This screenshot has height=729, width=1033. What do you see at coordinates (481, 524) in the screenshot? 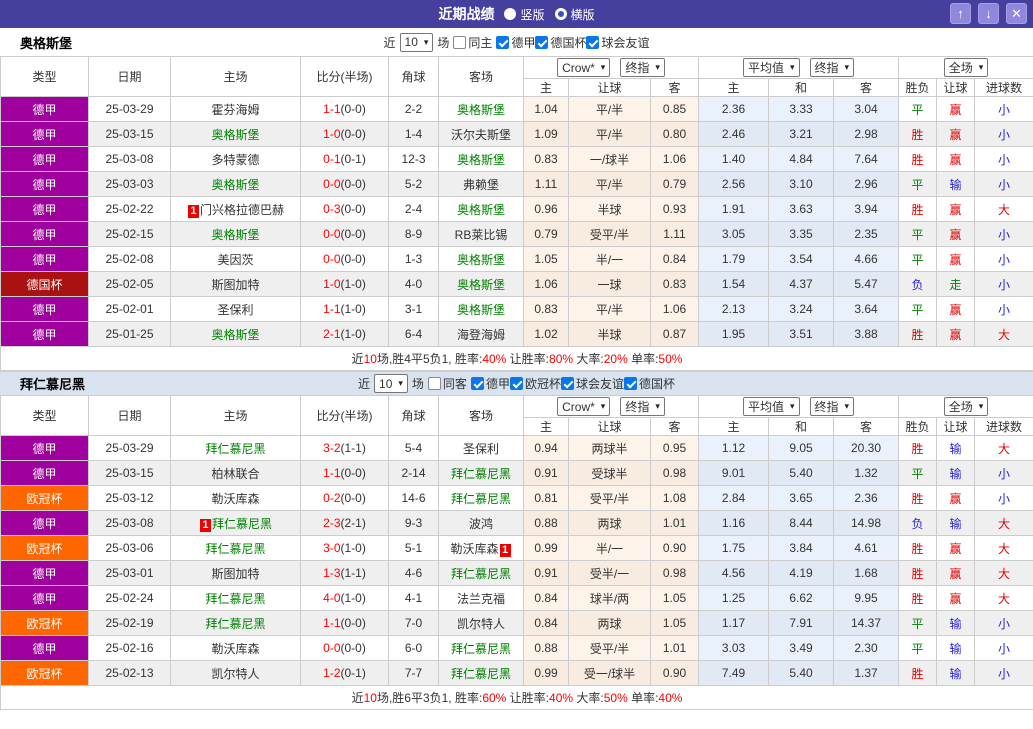
I see `team-name-link: 波鸿` at bounding box center [481, 524].